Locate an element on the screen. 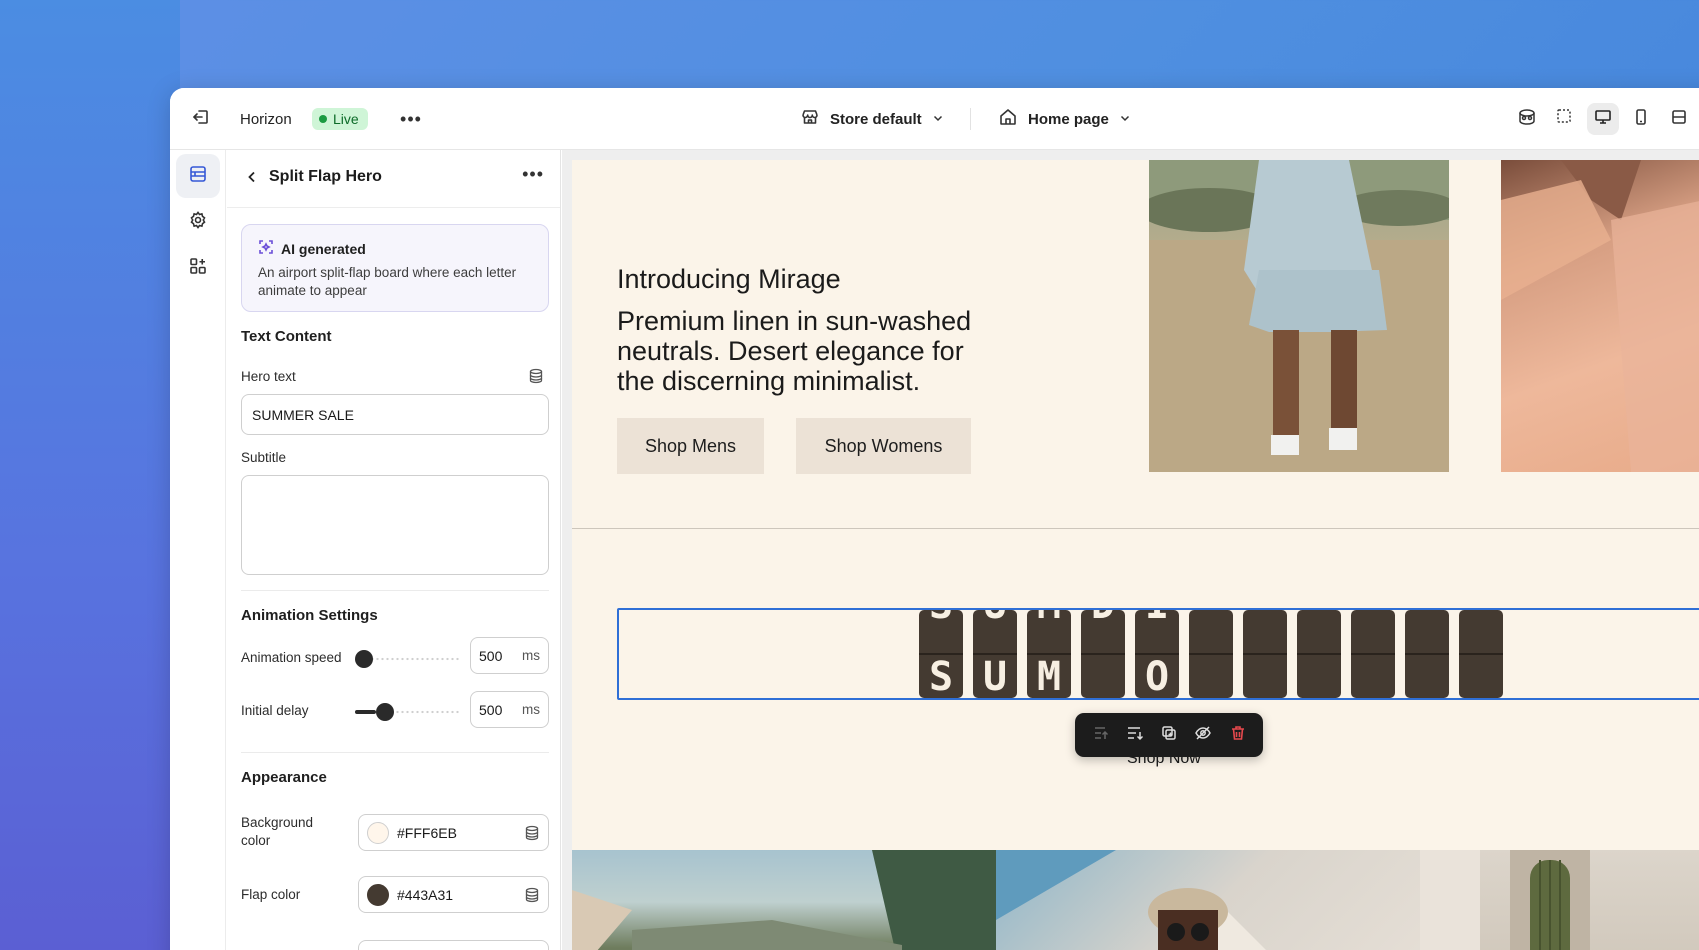 This screenshot has width=1699, height=950. flap-bottom-char: S is located at coordinates (941, 676).